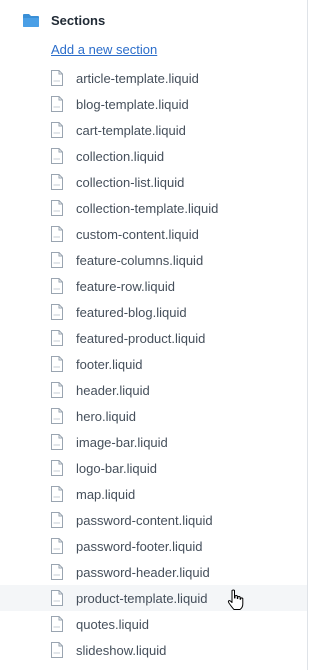 This screenshot has height=670, width=320. I want to click on file-item: featured-product.liquid, so click(153, 338).